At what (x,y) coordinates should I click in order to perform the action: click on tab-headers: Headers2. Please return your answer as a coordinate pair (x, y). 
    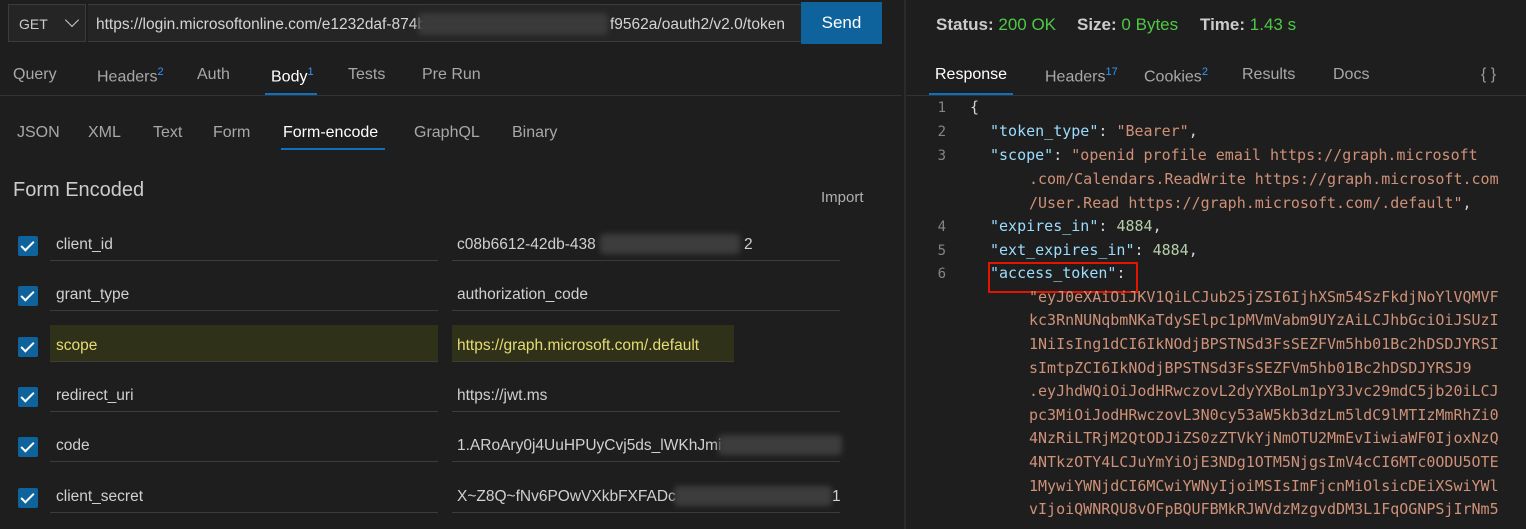
    Looking at the image, I should click on (130, 76).